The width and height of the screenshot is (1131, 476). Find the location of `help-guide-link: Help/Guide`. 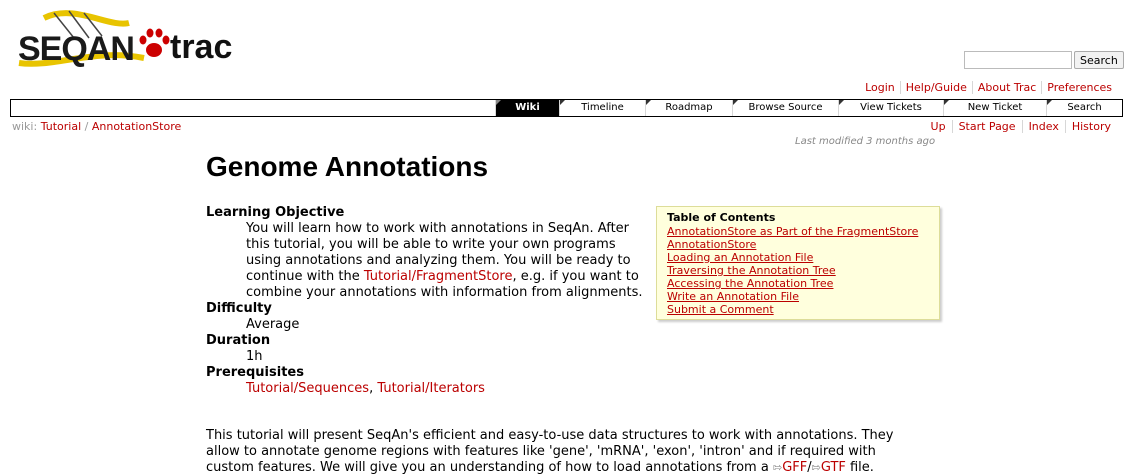

help-guide-link: Help/Guide is located at coordinates (935, 87).